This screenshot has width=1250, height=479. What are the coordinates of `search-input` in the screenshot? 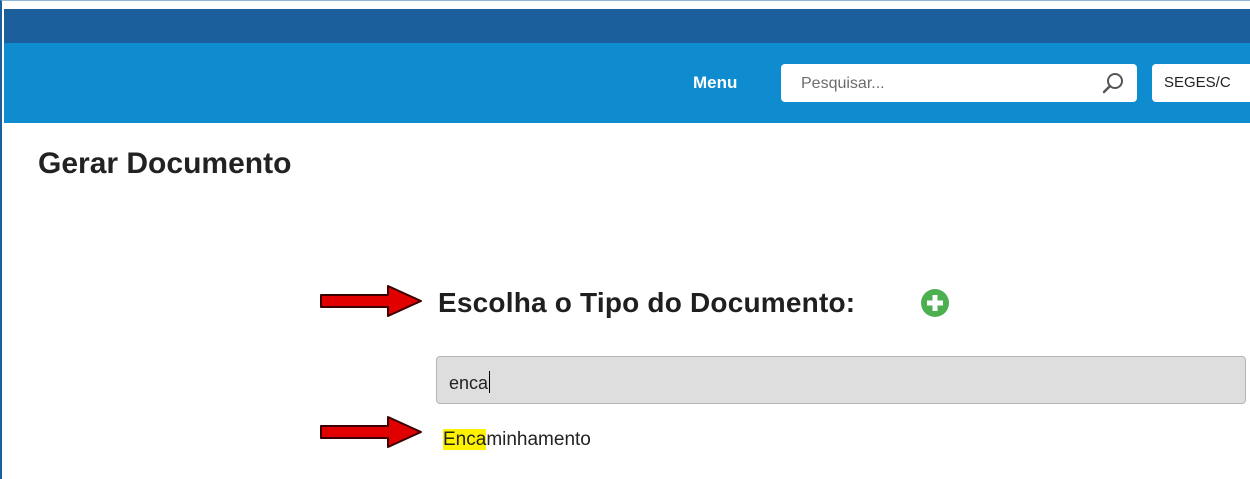 It's located at (946, 84).